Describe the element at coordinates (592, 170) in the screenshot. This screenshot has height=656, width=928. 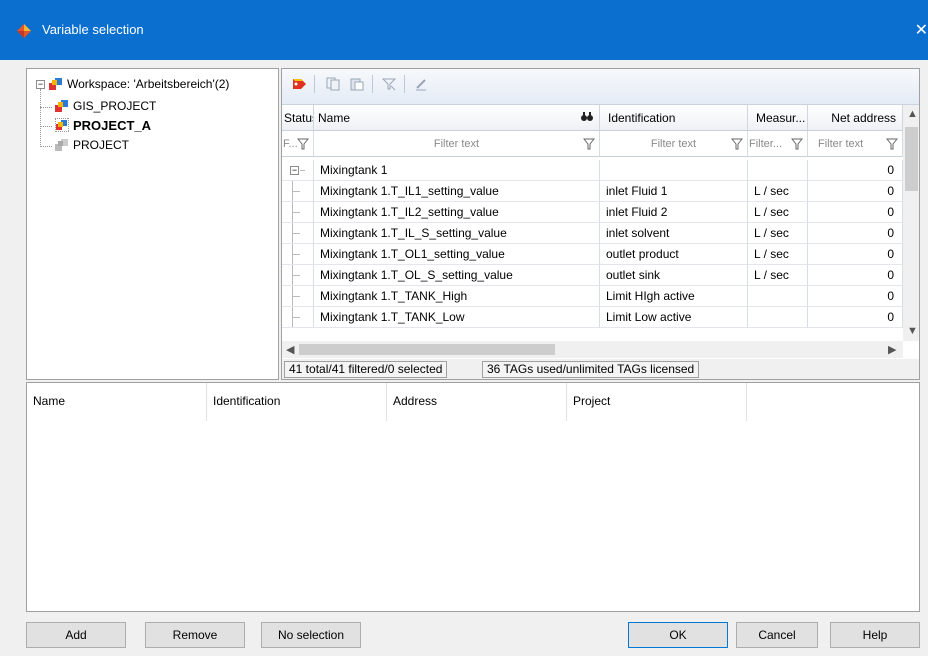
I see `table-row: − Mixingtank 1 0` at that location.